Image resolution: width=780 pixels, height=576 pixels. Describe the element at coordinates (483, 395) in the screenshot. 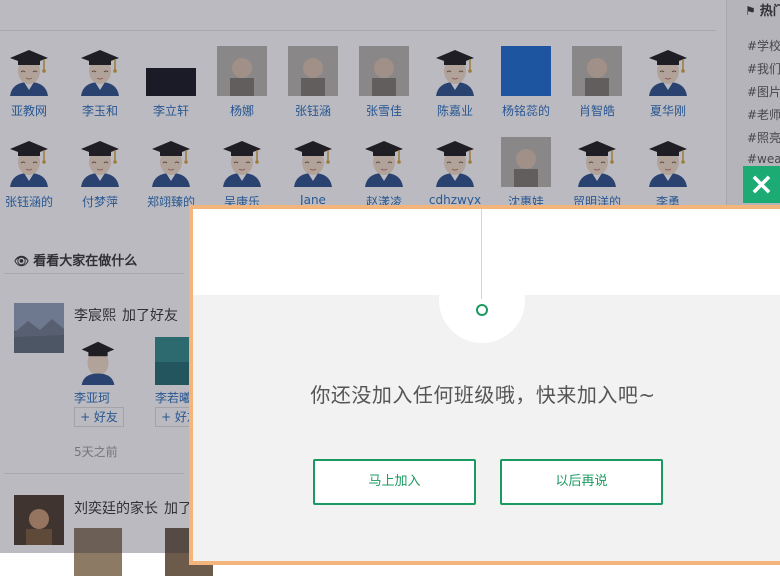

I see `modal-message: 你还没加入任何班级哦，快来加入吧~` at that location.